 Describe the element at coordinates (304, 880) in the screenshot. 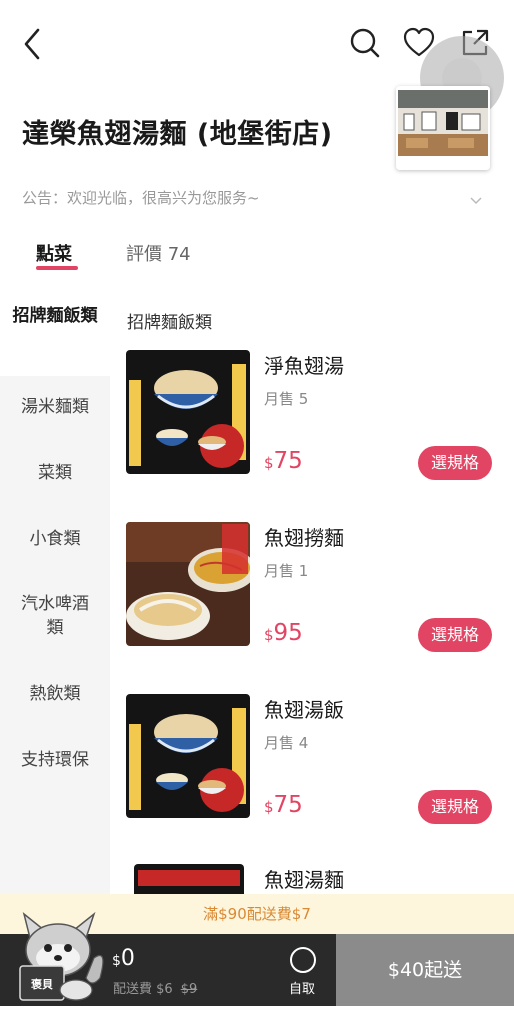

I see `dish-name: 魚翅湯麵` at that location.